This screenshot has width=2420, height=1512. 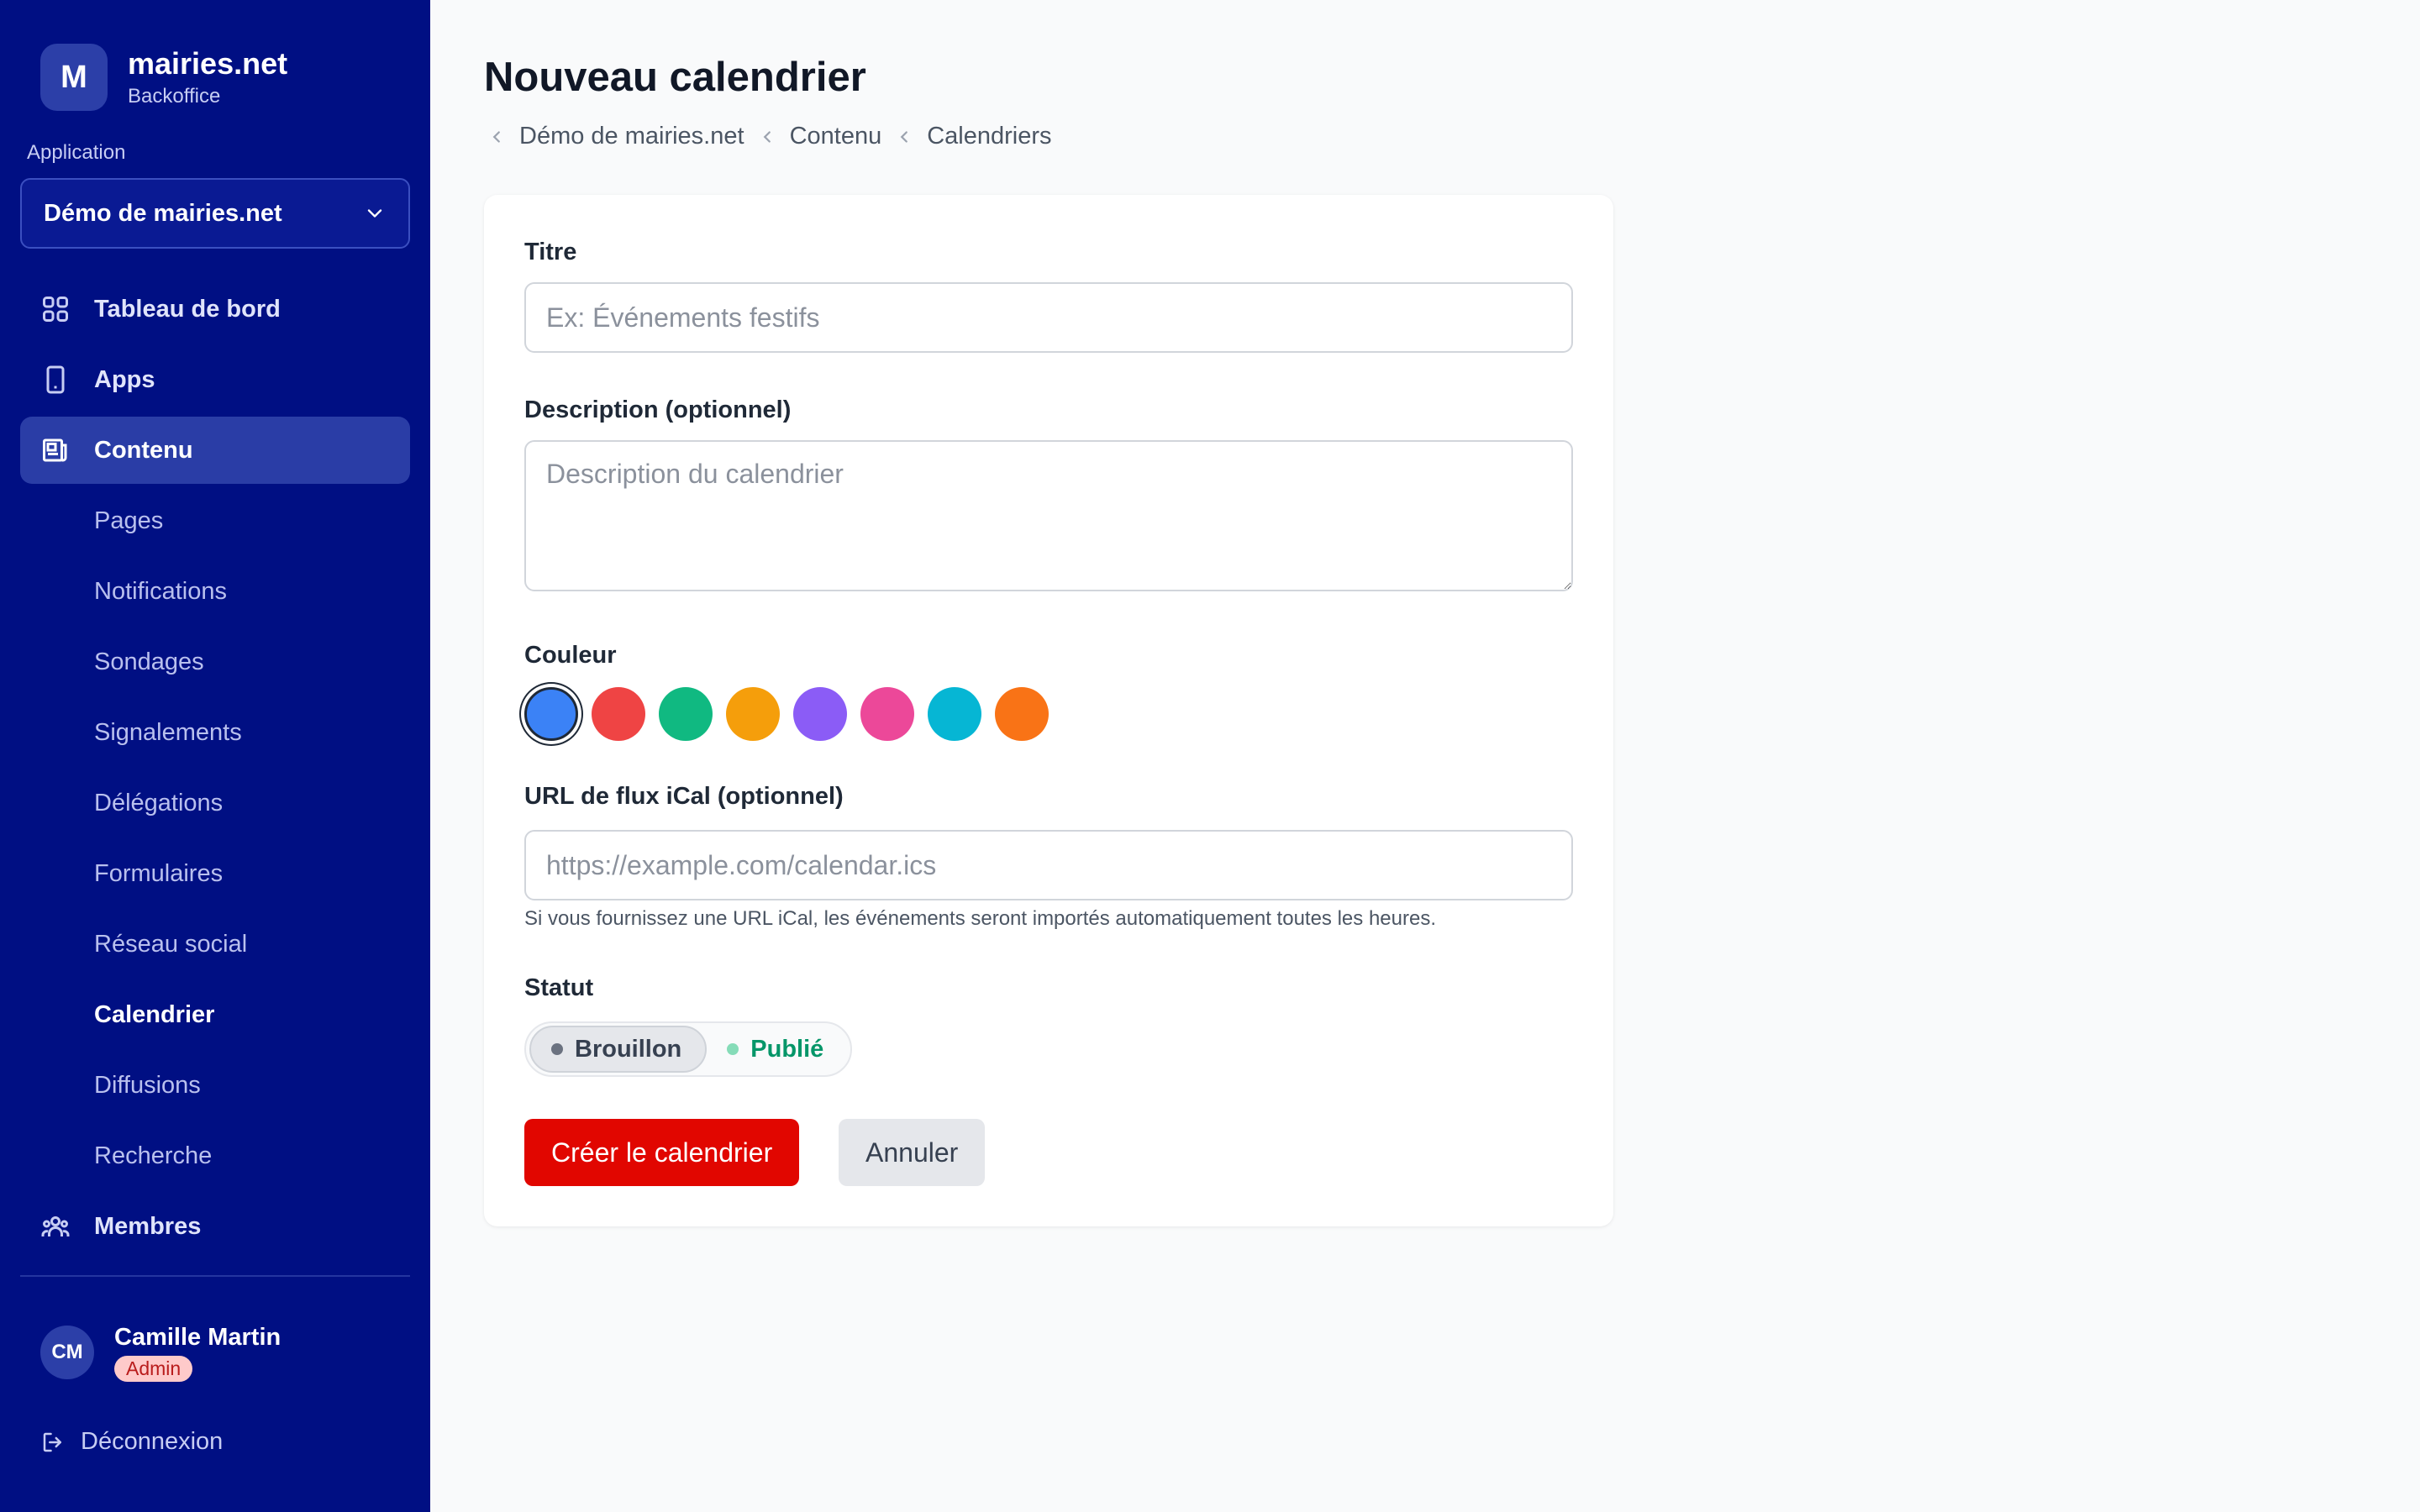 I want to click on sidebar-subitem-calendar: Calendrier, so click(x=215, y=1014).